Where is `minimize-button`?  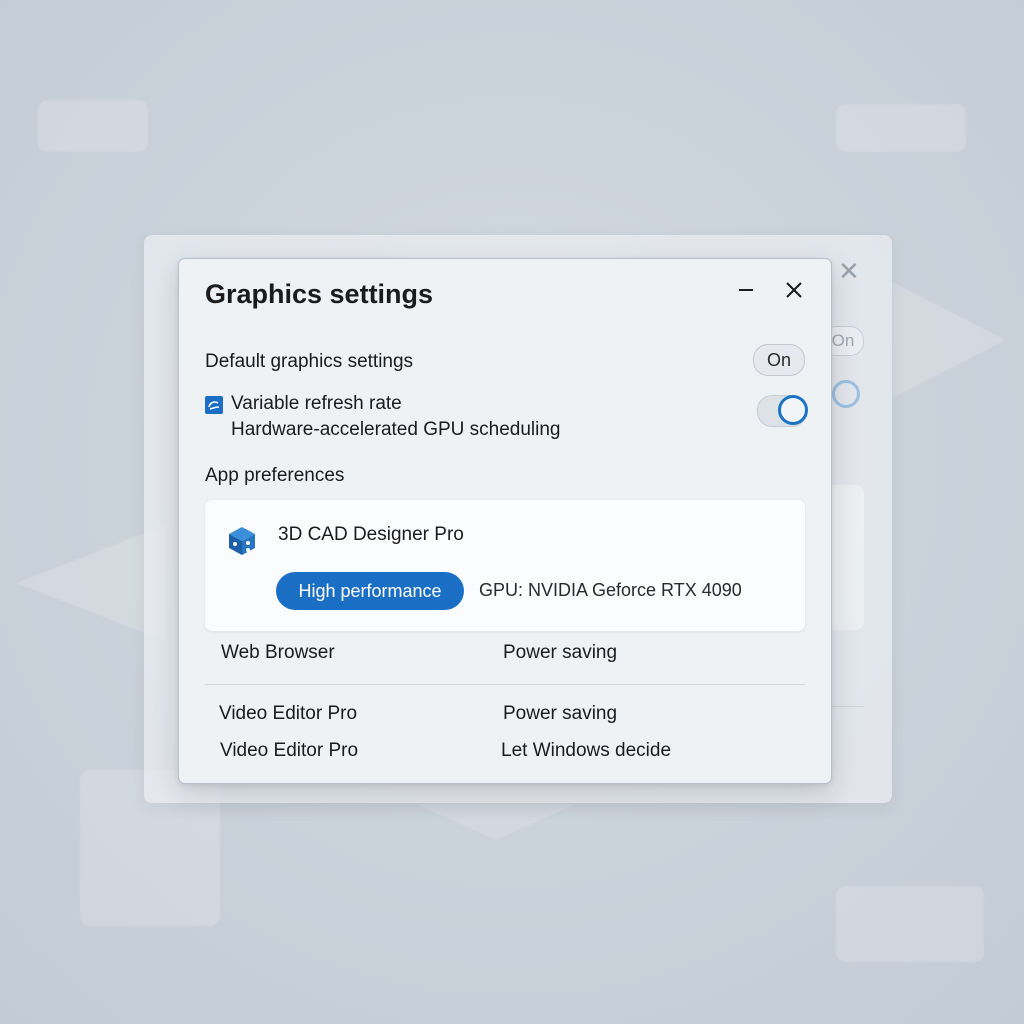 minimize-button is located at coordinates (746, 290).